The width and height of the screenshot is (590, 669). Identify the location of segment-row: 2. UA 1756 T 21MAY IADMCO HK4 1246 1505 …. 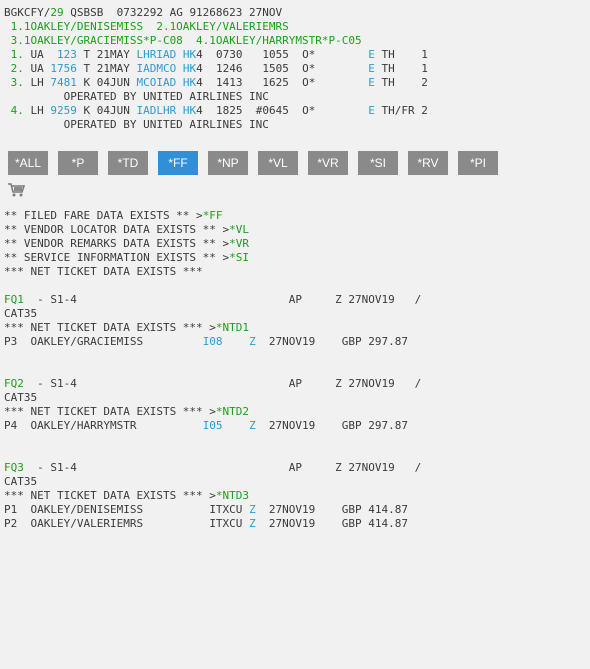
(216, 68).